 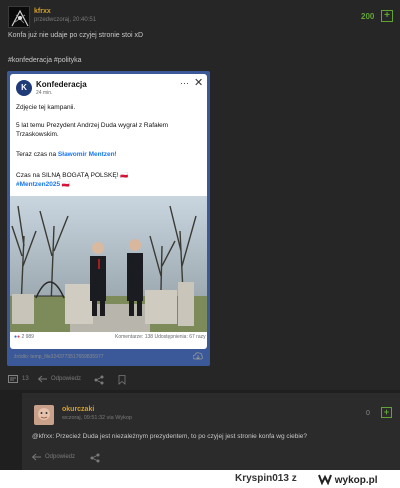 I want to click on fb-line-6: #Mentzen2025 🇵🇱, so click(x=43, y=184).